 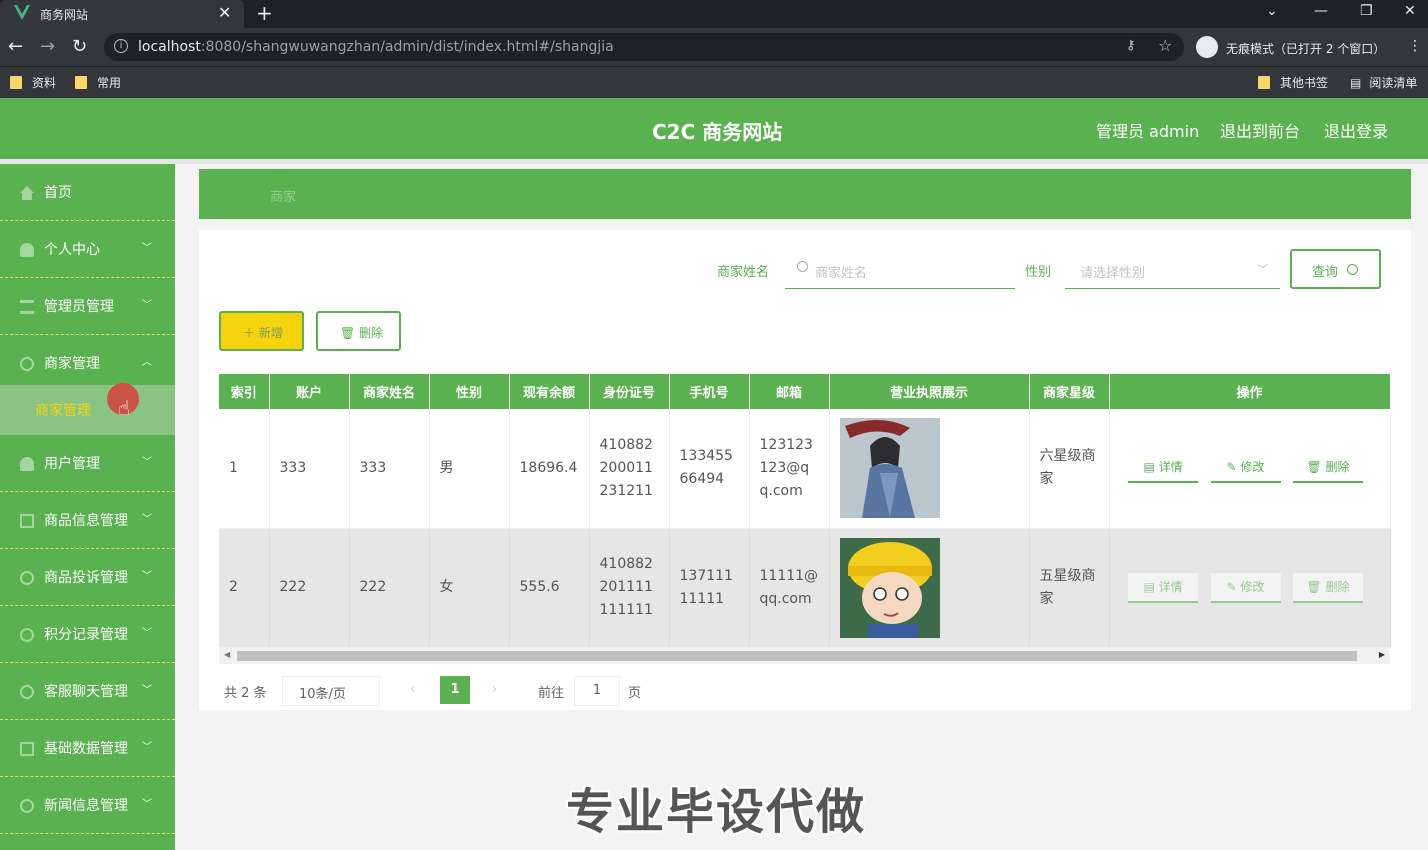 I want to click on cell-email: 11111@qq.com, so click(x=789, y=588).